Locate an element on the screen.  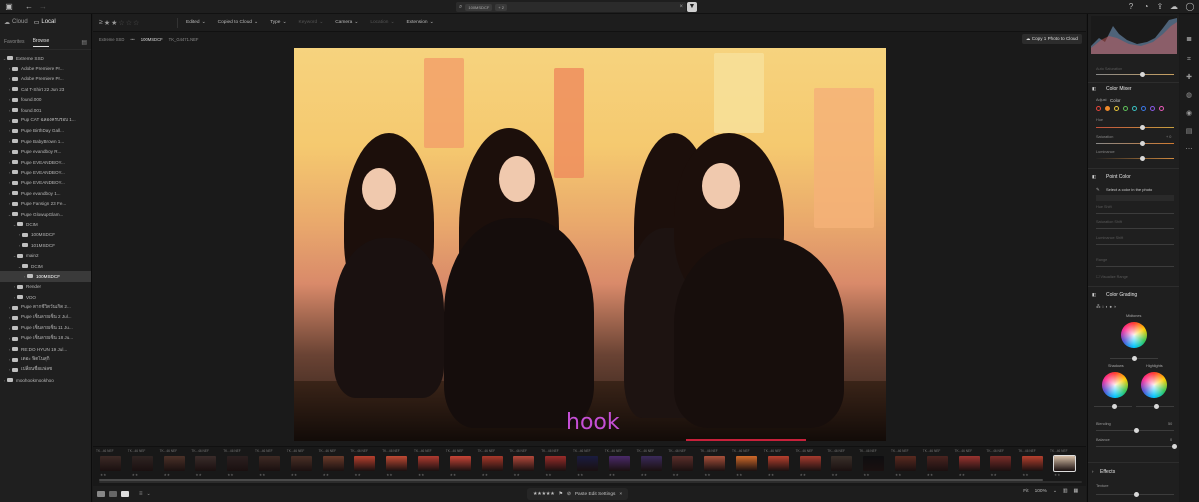
filter-dropdown: Copied to Cloud ⌄ is located at coordinates (238, 22).